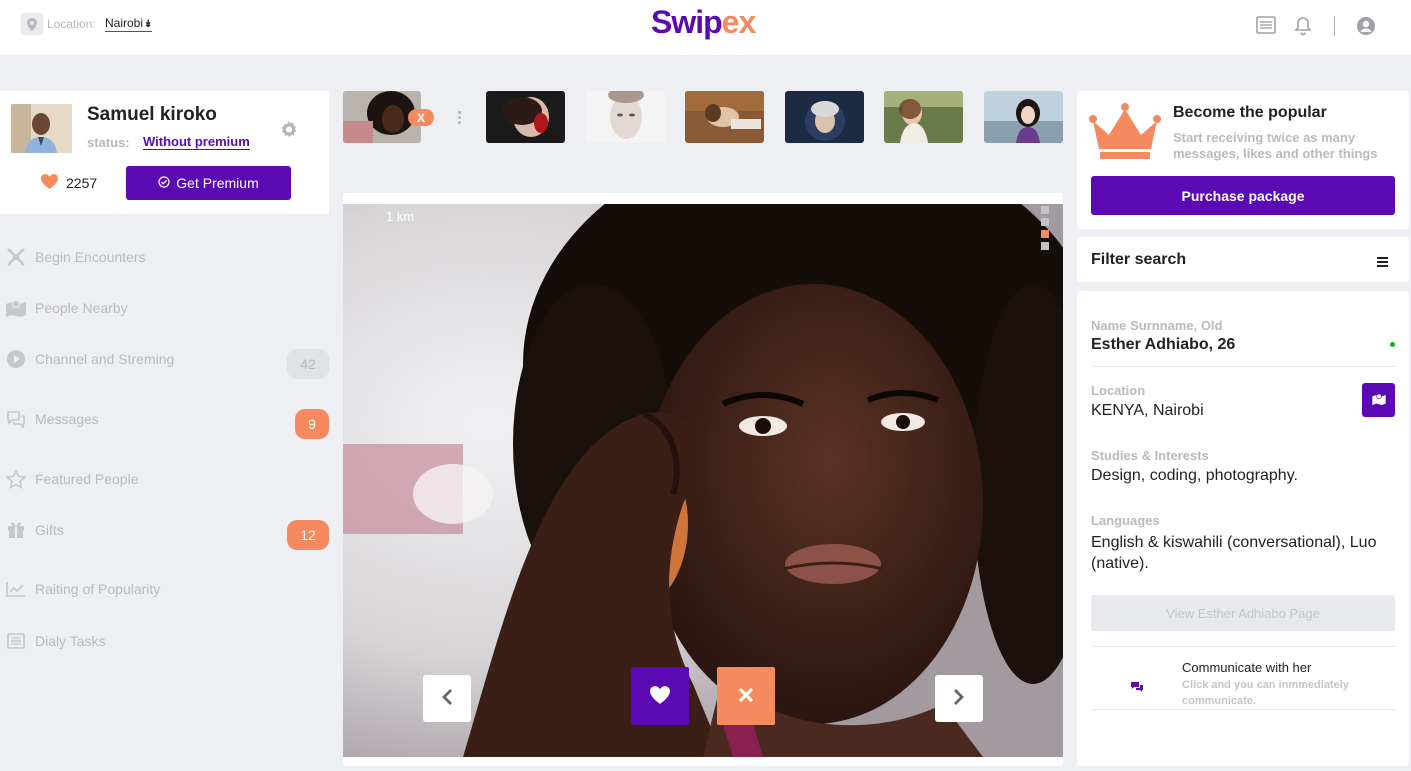  Describe the element at coordinates (164, 183) in the screenshot. I see `check-circle-icon` at that location.